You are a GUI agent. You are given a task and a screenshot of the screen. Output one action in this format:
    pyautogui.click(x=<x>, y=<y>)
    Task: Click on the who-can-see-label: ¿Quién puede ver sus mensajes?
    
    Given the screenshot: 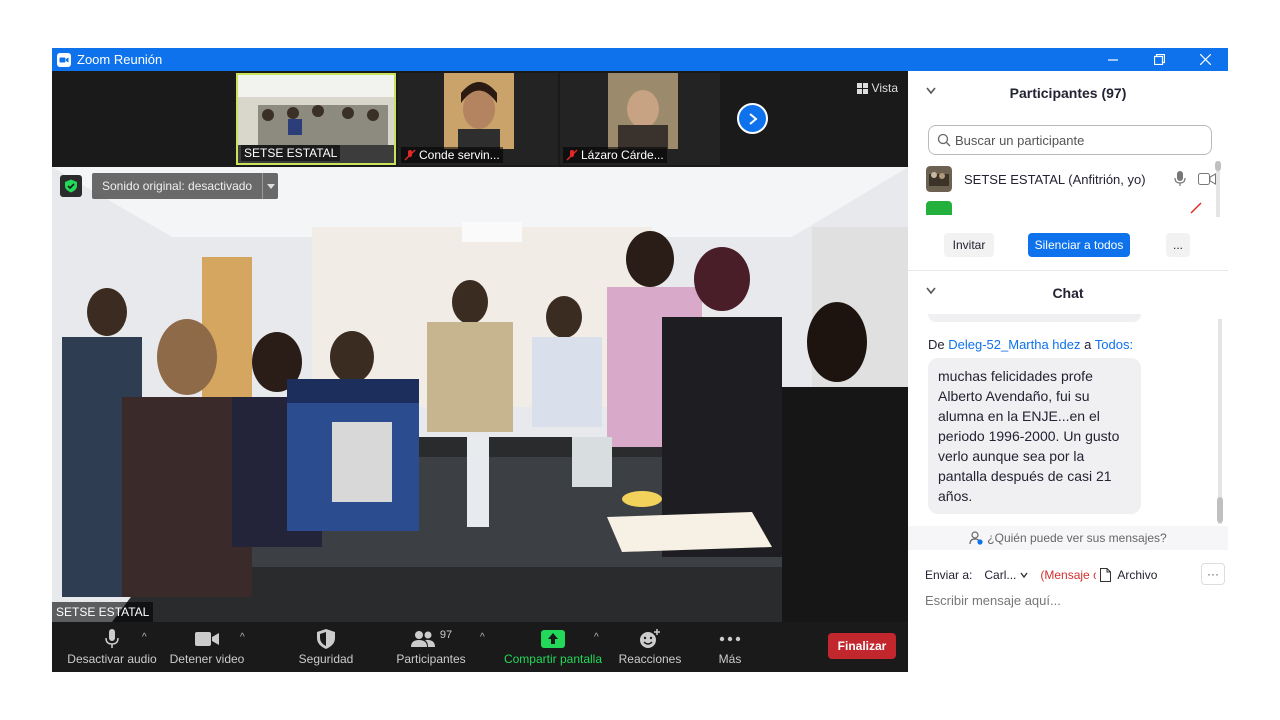 What is the action you would take?
    pyautogui.click(x=1077, y=538)
    